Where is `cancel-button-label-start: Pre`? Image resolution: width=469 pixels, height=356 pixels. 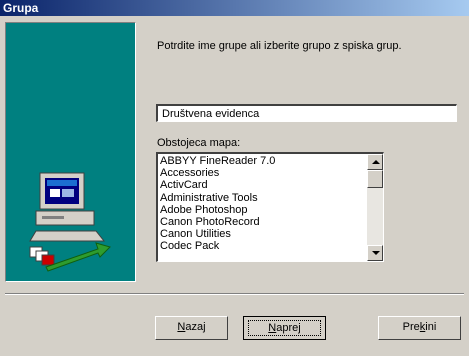
cancel-button-label-start: Pre is located at coordinates (411, 327).